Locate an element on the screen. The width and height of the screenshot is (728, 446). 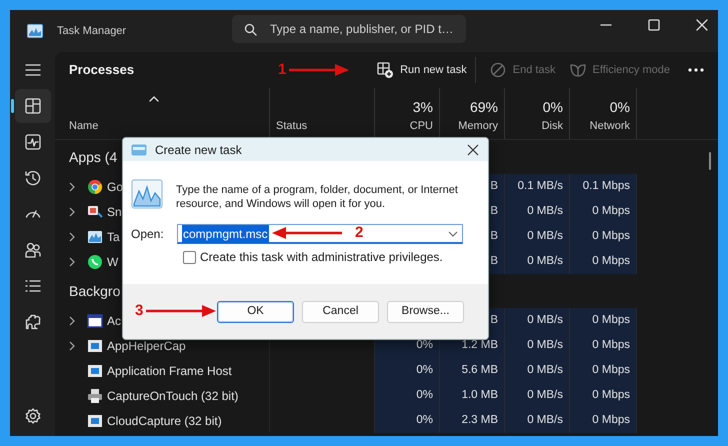
group-header: Backgro is located at coordinates (94, 291).